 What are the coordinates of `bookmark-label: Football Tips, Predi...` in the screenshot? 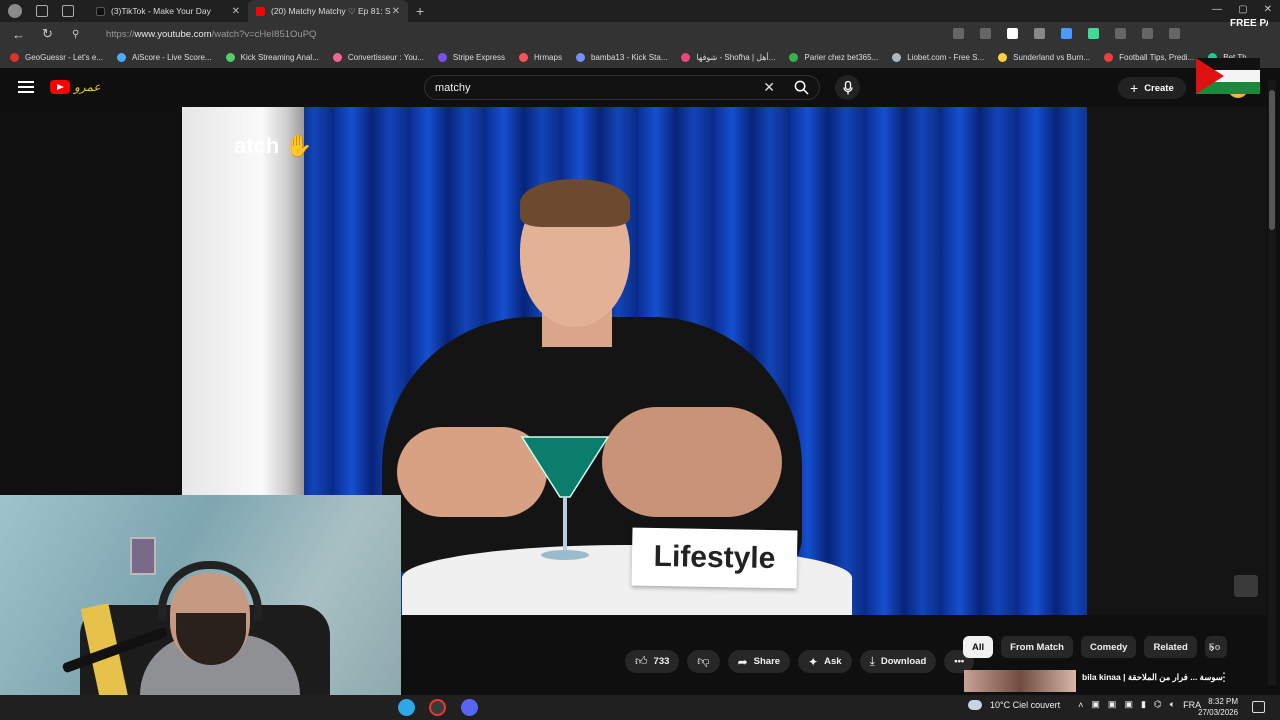 It's located at (1157, 57).